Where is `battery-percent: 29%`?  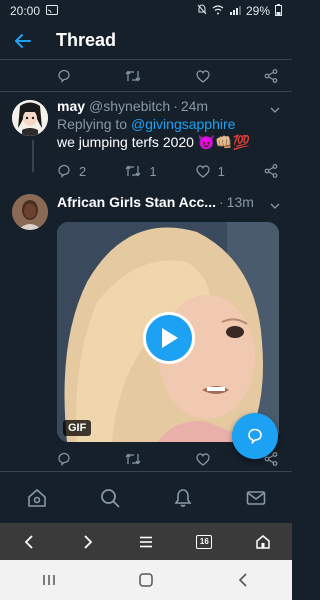
battery-percent: 29% is located at coordinates (257, 11).